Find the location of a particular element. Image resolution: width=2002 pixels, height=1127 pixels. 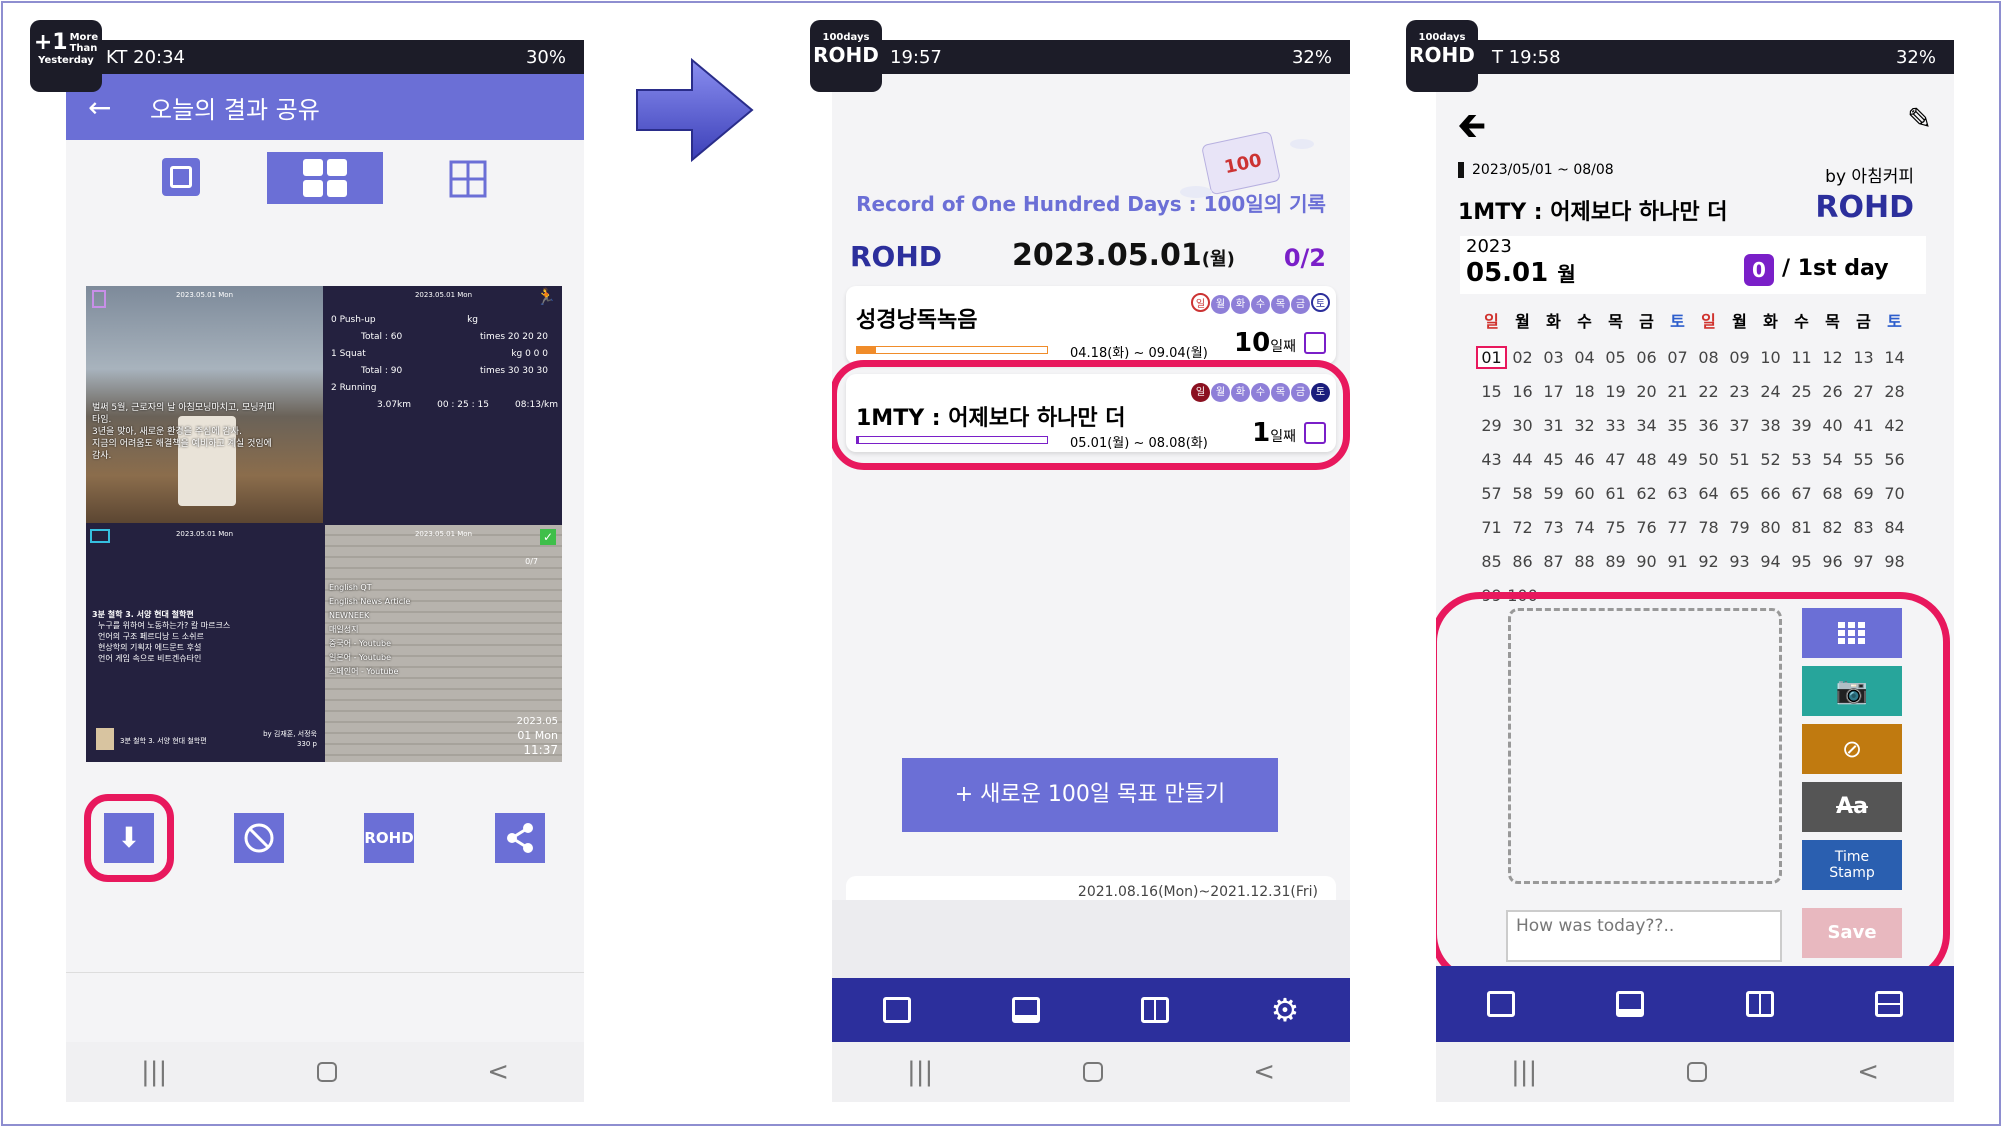

day-cell: 47 is located at coordinates (1615, 459).